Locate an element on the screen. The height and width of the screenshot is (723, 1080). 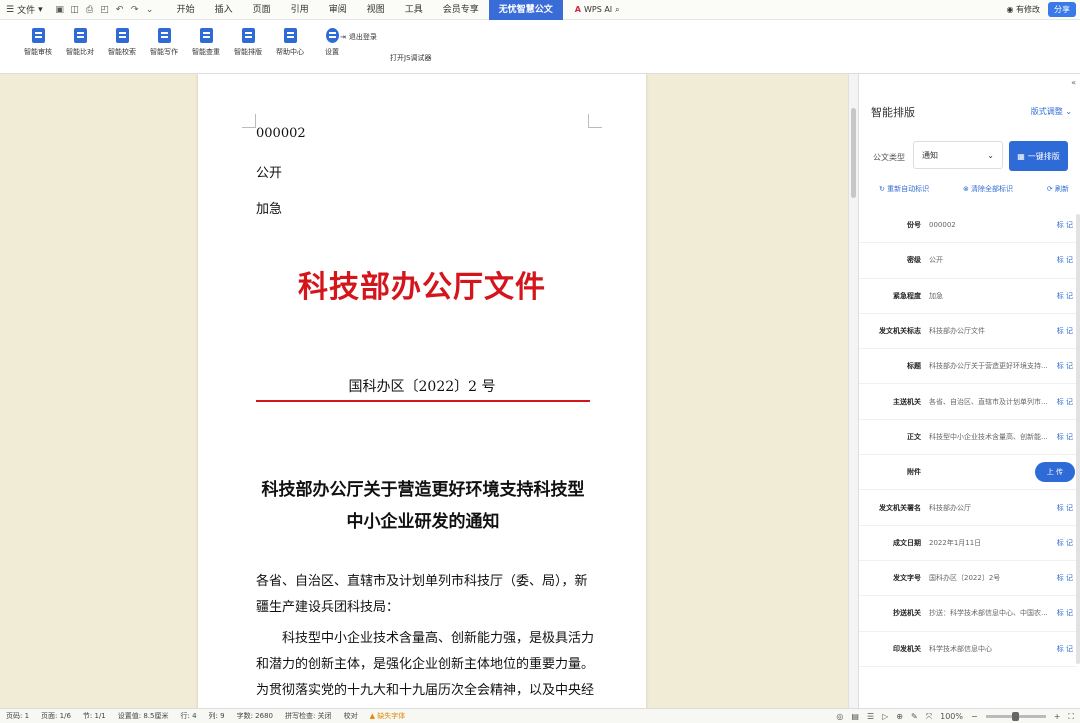
panel-scrollbar is located at coordinates (1078, 439).